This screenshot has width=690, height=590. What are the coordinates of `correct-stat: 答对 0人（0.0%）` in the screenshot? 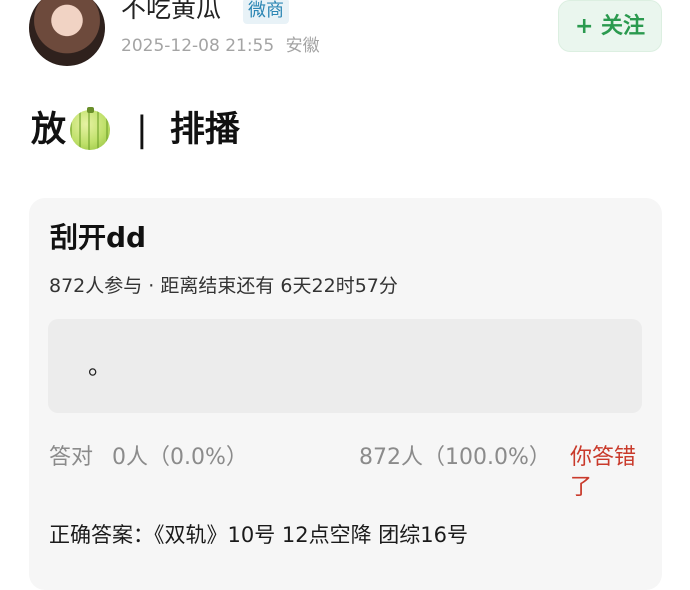 It's located at (148, 458).